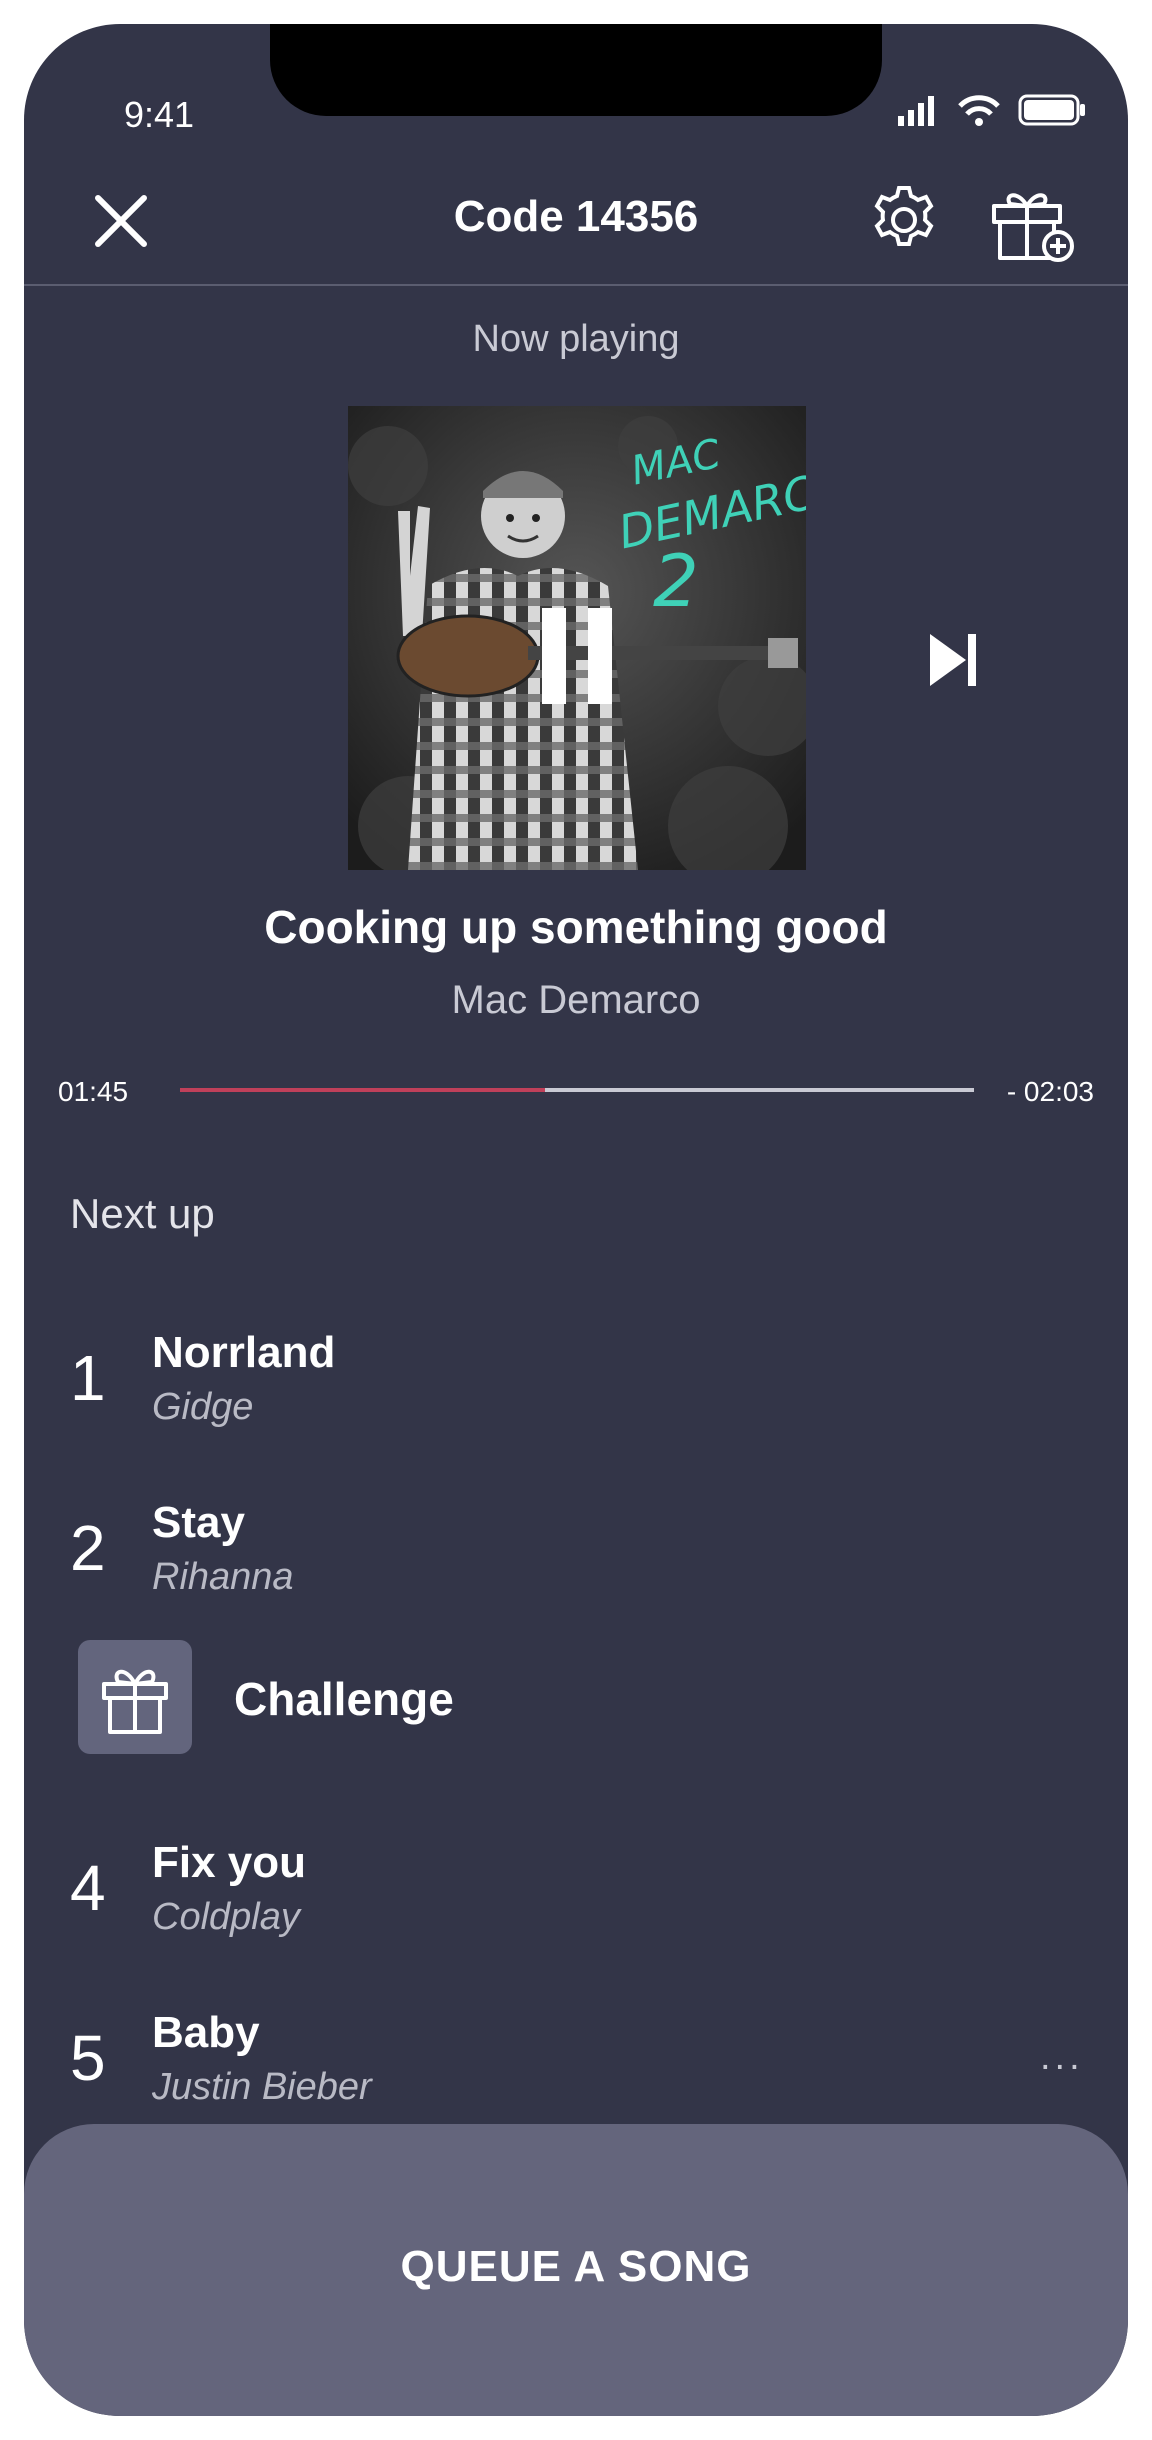 This screenshot has width=1152, height=2440. What do you see at coordinates (142, 1213) in the screenshot?
I see `next-up-heading: Next up` at bounding box center [142, 1213].